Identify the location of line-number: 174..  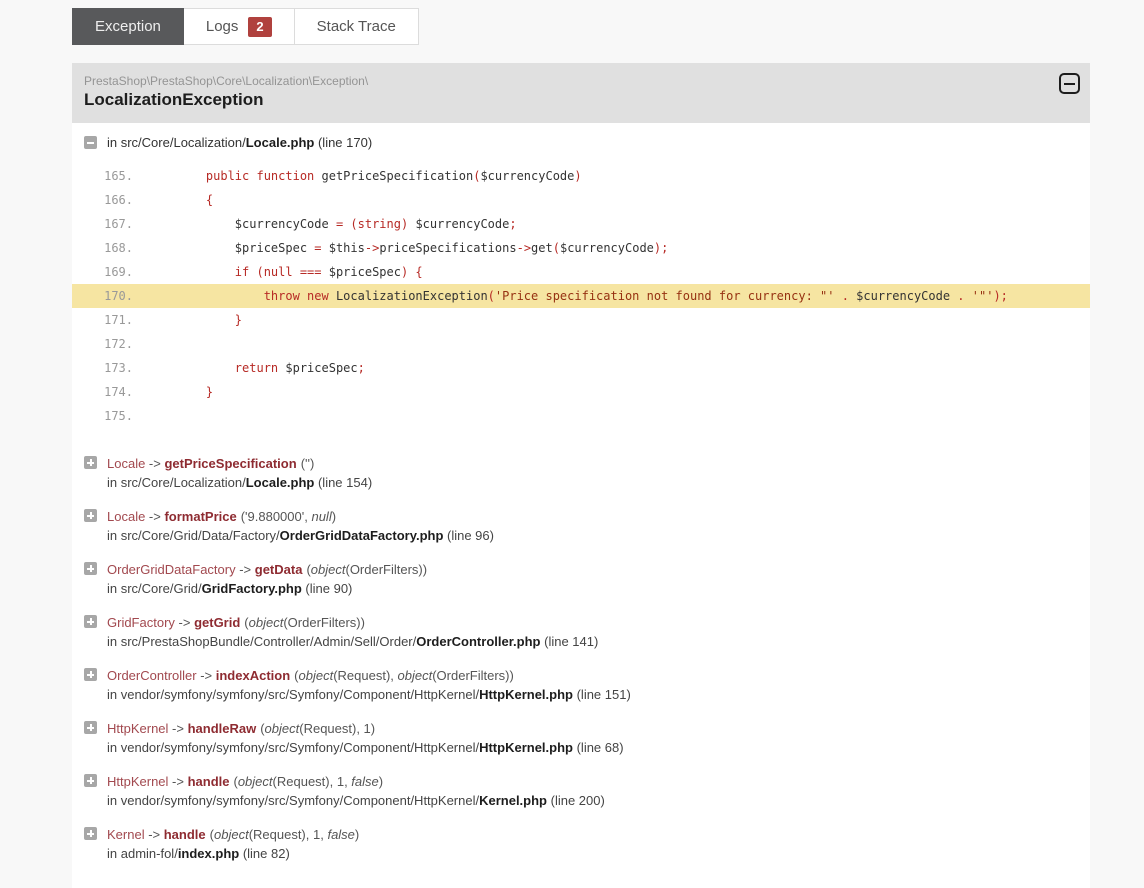
(118, 392).